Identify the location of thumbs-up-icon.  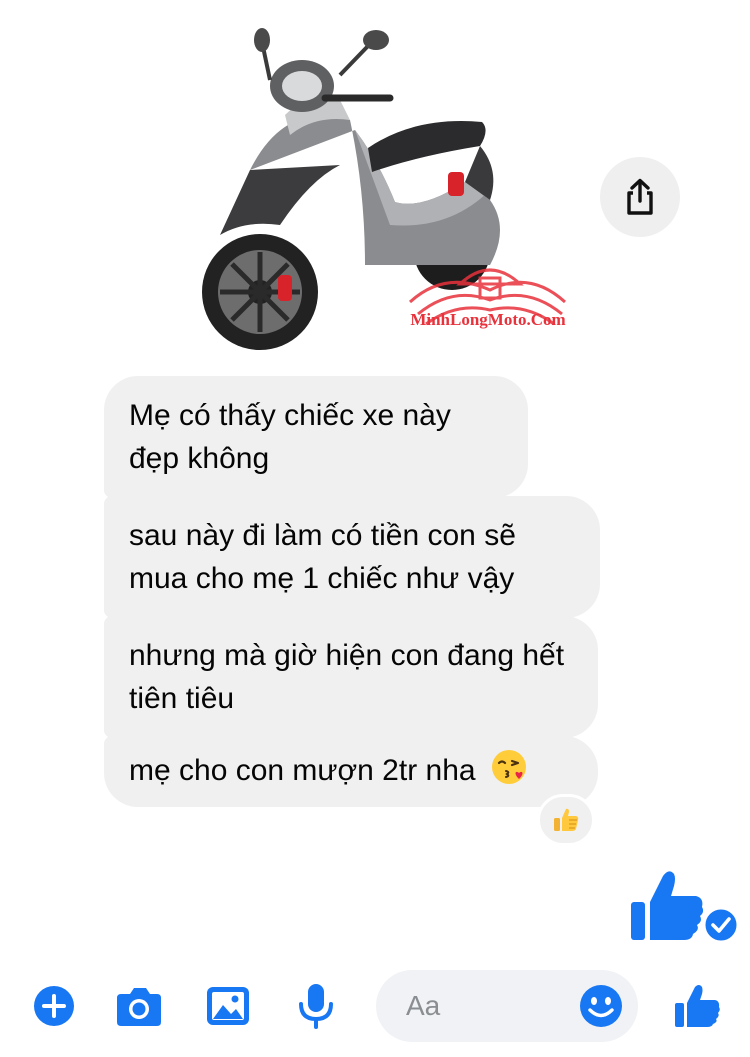
(667, 905).